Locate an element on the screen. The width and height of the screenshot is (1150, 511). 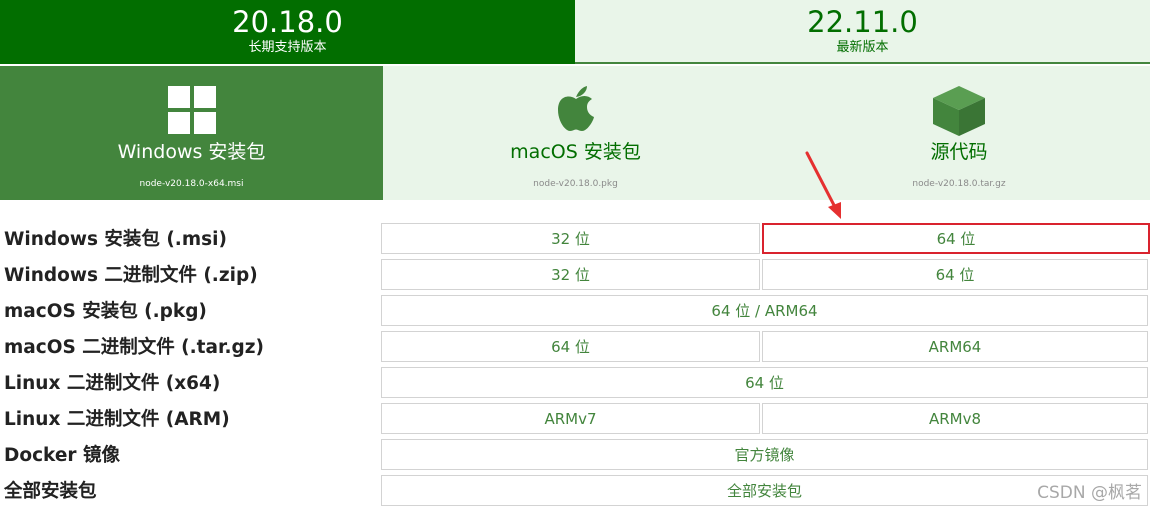
download-link-macos-tar-64: 64 位 is located at coordinates (570, 346).